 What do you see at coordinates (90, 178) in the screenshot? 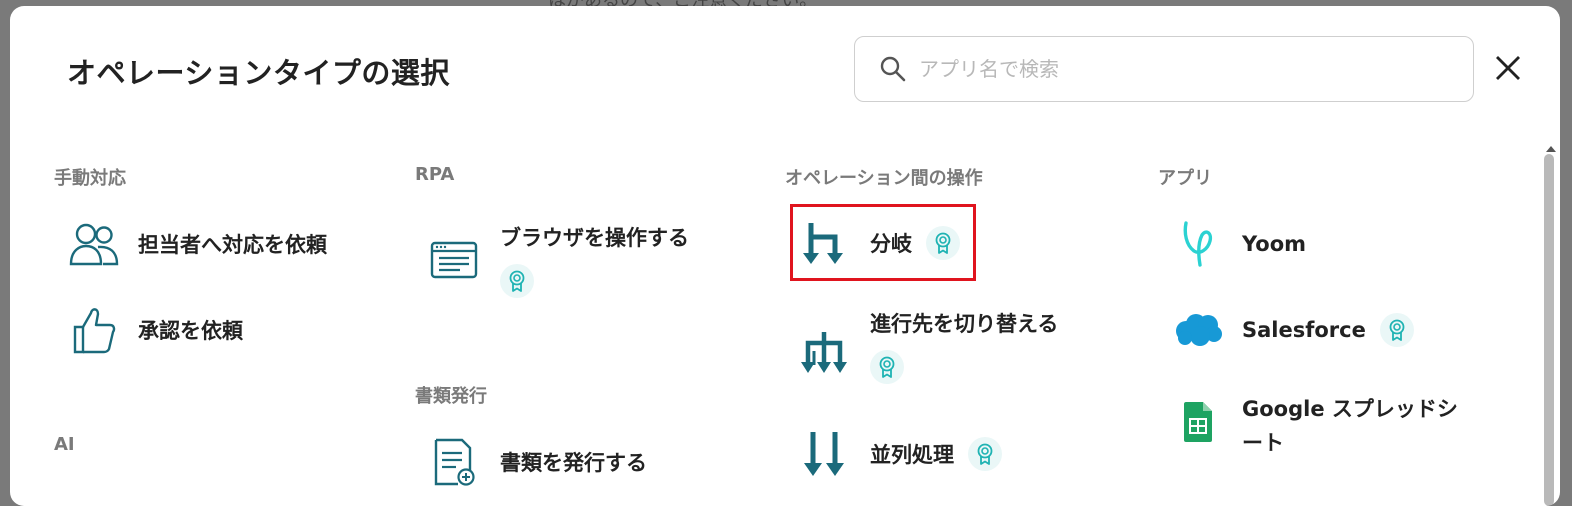
I see `section-label-manual: 手動対応` at bounding box center [90, 178].